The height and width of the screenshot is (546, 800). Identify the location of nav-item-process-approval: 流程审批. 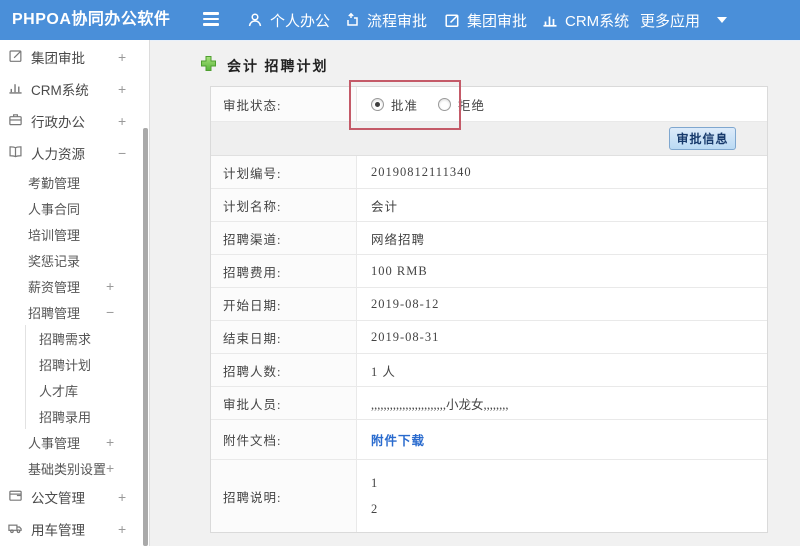
(385, 20).